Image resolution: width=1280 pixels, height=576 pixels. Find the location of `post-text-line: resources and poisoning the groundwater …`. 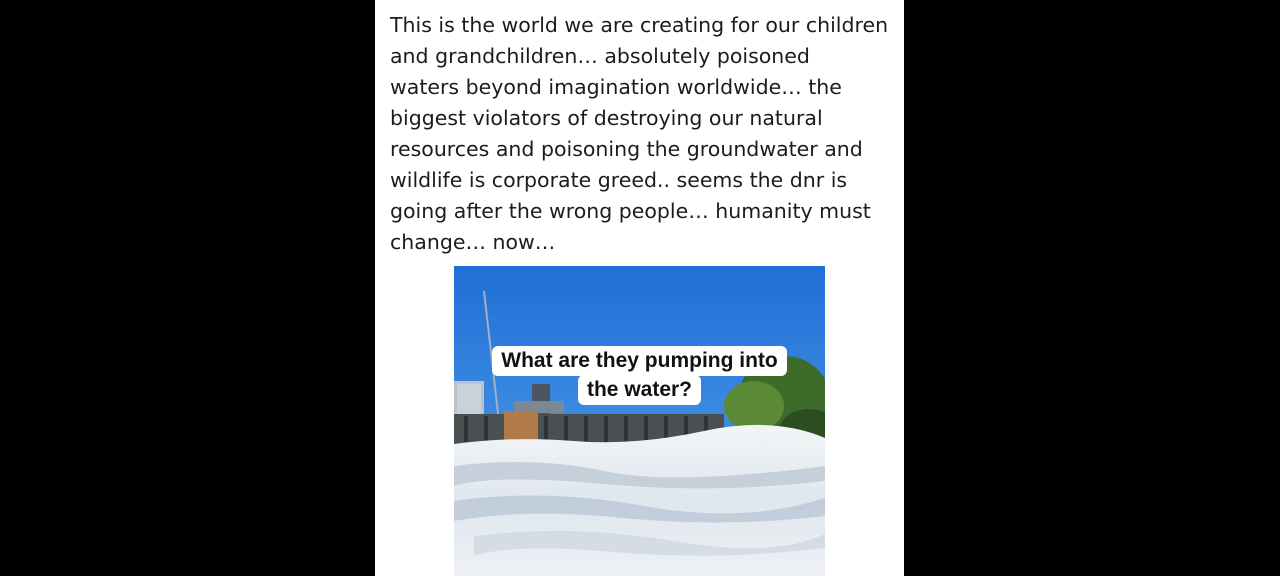

post-text-line: resources and poisoning the groundwater … is located at coordinates (626, 149).